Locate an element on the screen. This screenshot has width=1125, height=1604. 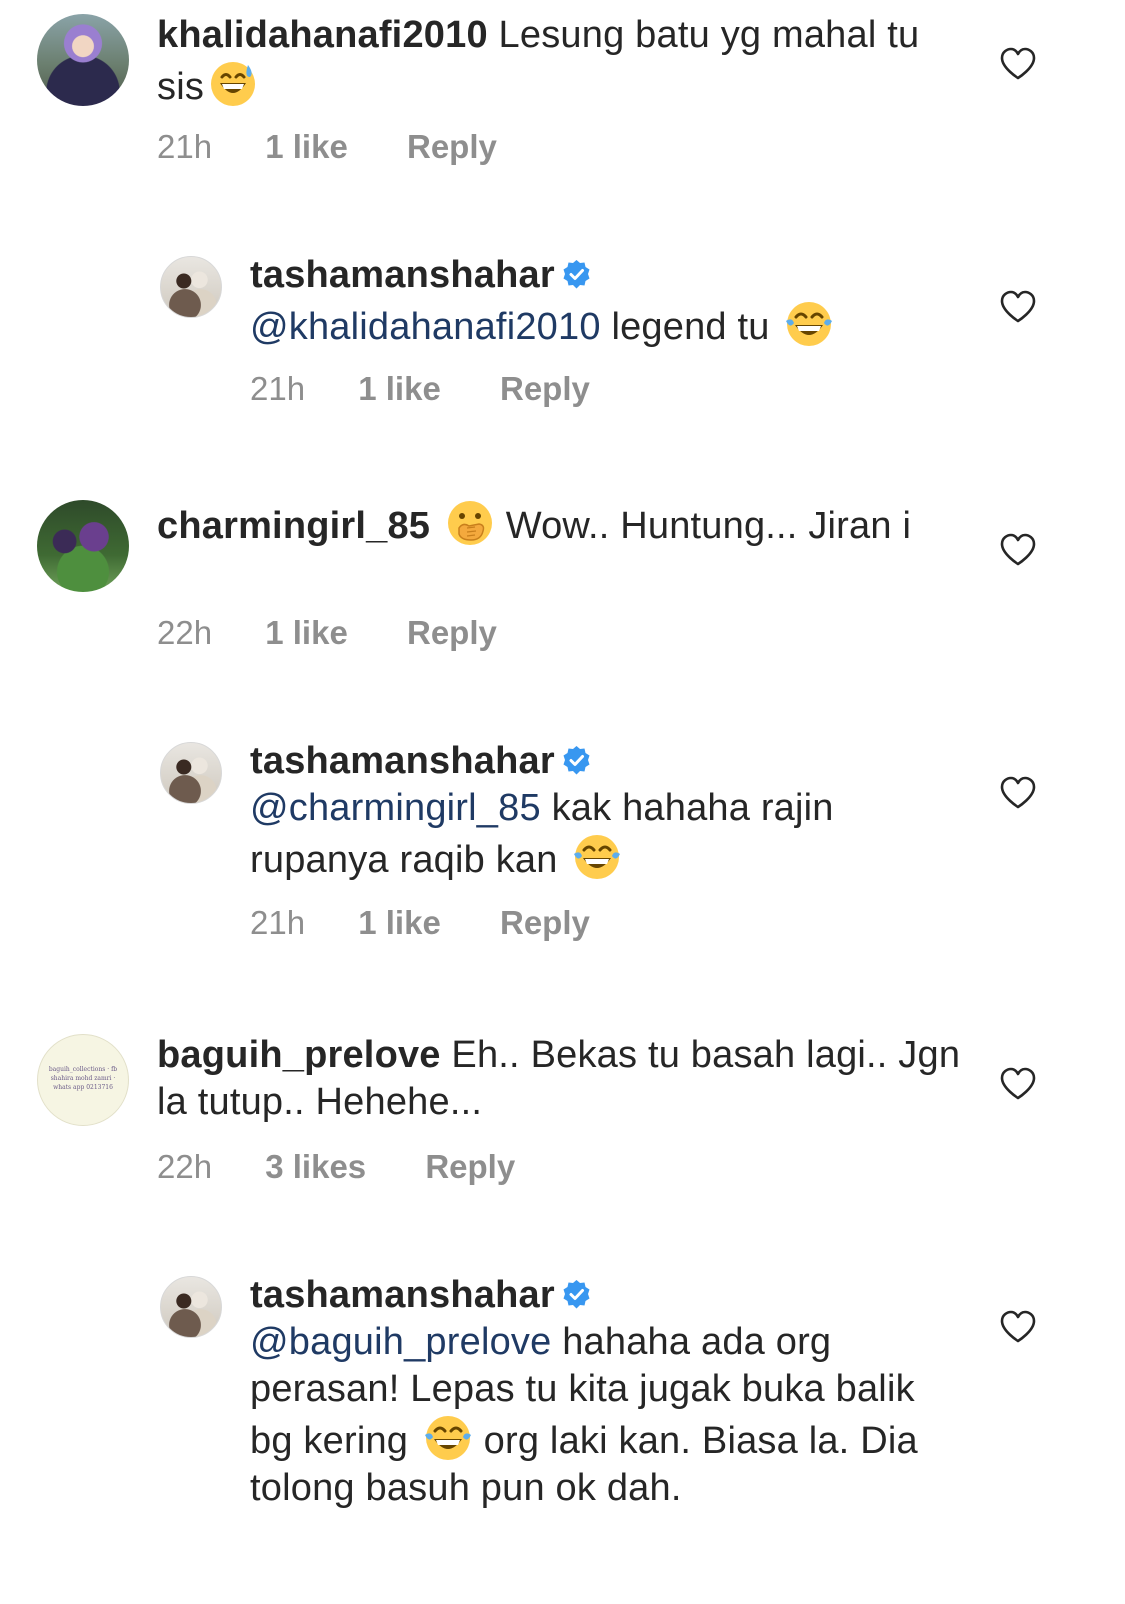
comment-body: charmingirl_85 Wow.. Huntung... Jiran i is located at coordinates (567, 524).